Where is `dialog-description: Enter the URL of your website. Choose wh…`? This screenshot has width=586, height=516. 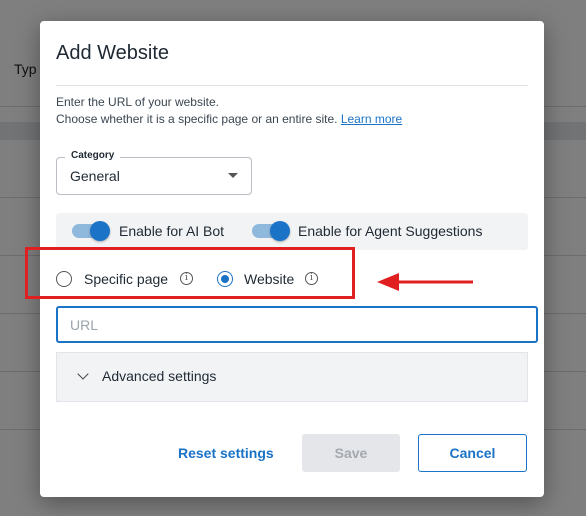
dialog-description: Enter the URL of your website. Choose wh… is located at coordinates (229, 111).